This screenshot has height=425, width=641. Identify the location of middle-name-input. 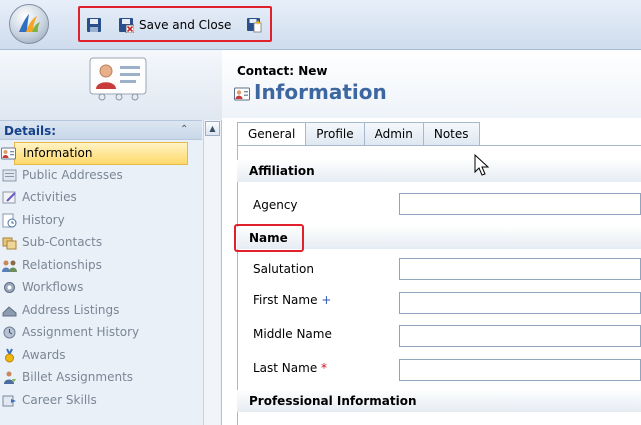
(520, 336).